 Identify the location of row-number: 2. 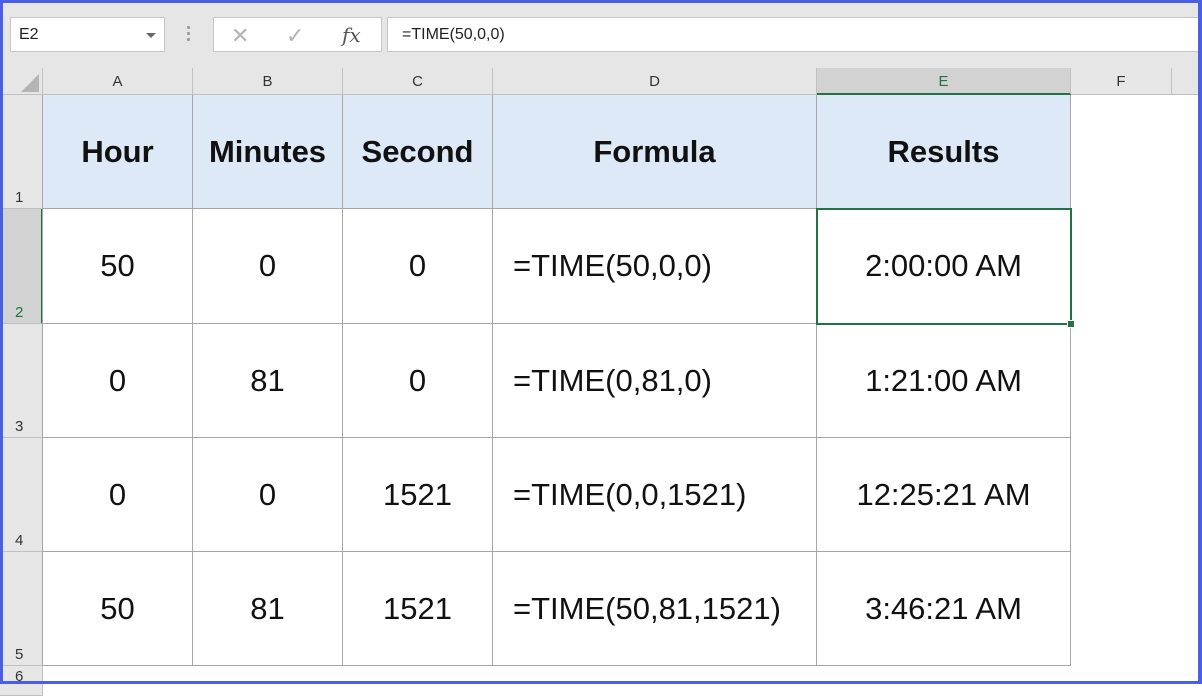
(19, 312).